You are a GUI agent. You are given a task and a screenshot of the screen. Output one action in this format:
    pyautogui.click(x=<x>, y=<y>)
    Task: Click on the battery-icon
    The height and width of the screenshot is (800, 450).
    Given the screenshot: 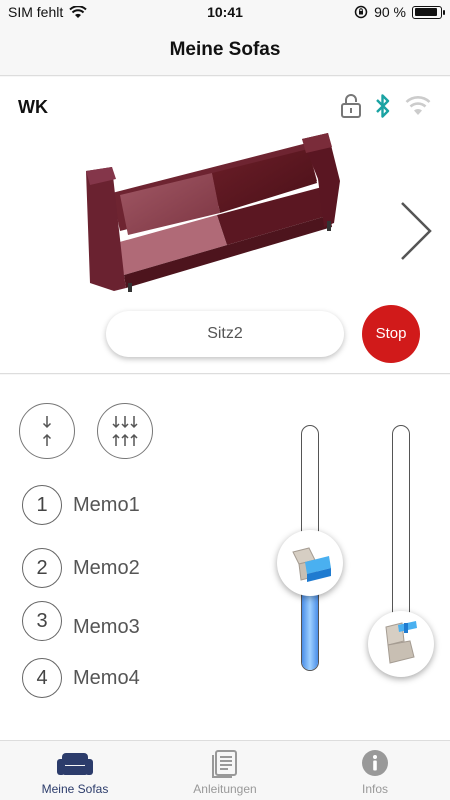 What is the action you would take?
    pyautogui.click(x=428, y=12)
    